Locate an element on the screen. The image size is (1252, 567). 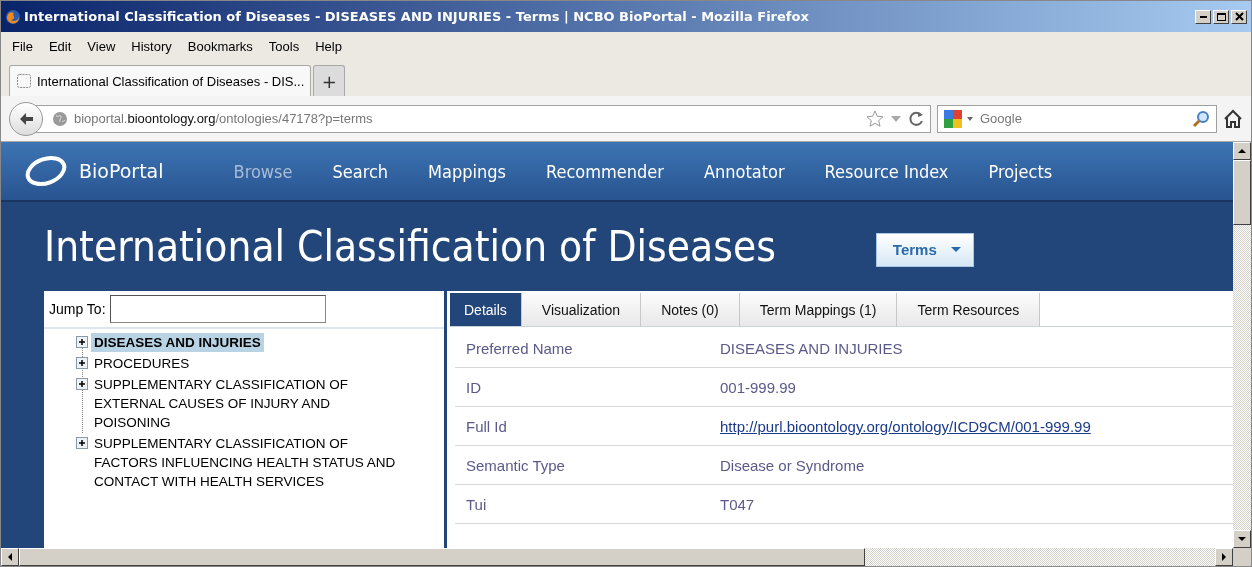
view-dropdown: Terms is located at coordinates (924, 249).